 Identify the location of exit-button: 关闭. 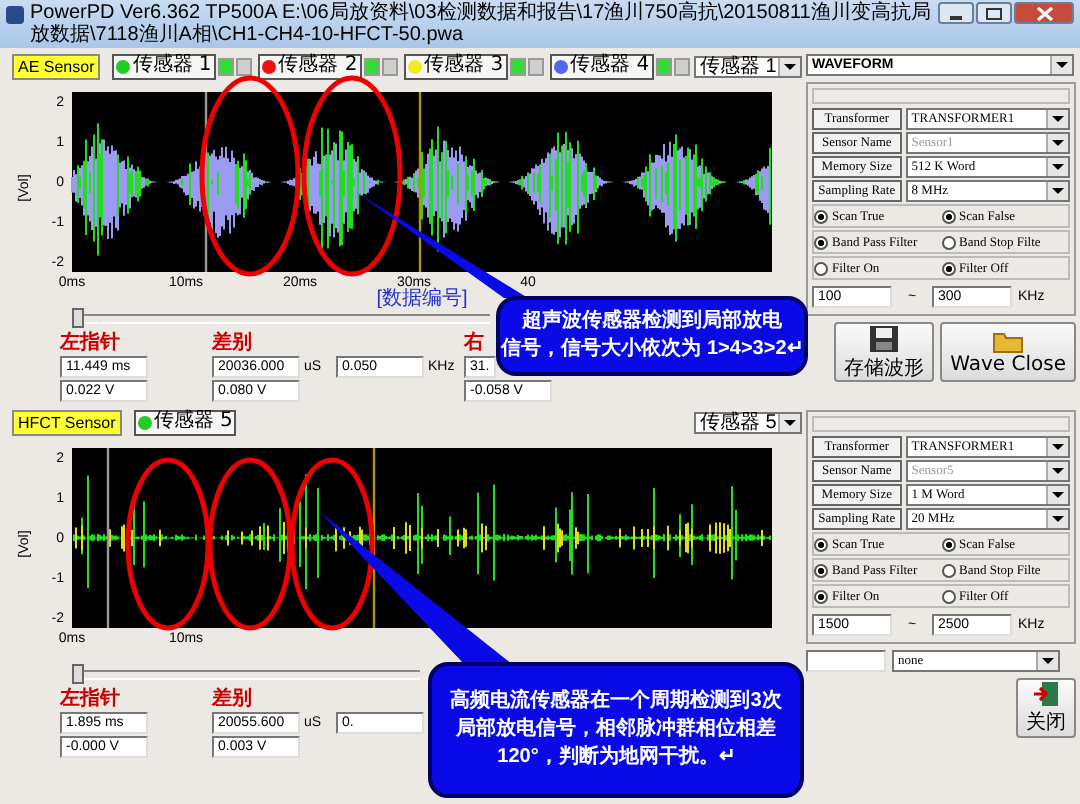
(1046, 708).